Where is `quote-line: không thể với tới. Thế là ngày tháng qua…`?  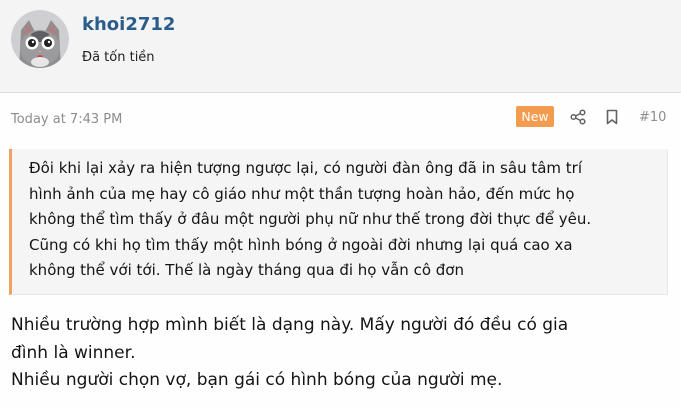 quote-line: không thể với tới. Thế là ngày tháng qua… is located at coordinates (246, 270).